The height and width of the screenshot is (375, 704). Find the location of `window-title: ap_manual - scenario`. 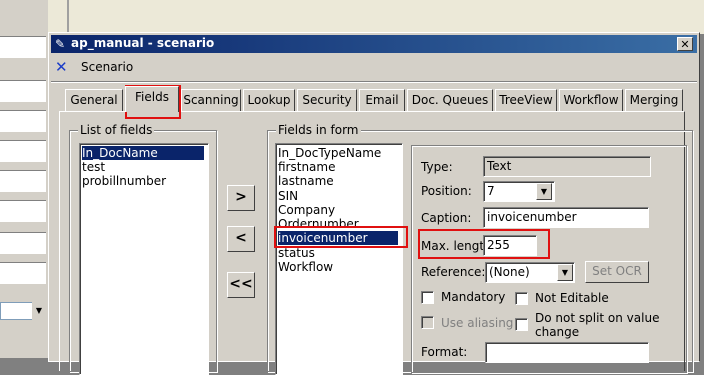

window-title: ap_manual - scenario is located at coordinates (143, 43).